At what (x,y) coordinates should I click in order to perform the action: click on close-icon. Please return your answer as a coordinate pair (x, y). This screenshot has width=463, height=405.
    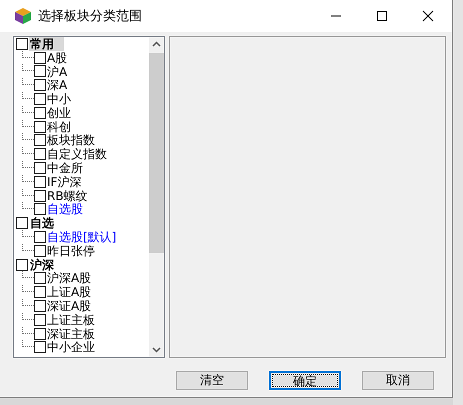
    Looking at the image, I should click on (428, 16).